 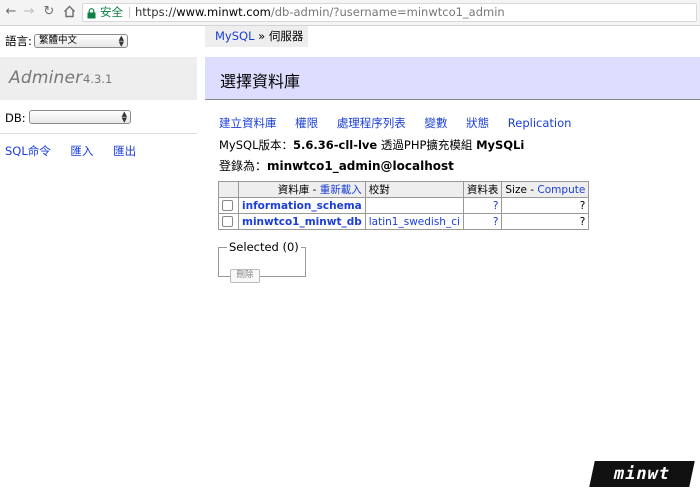 What do you see at coordinates (256, 145) in the screenshot?
I see `version-label: MySQL版本：` at bounding box center [256, 145].